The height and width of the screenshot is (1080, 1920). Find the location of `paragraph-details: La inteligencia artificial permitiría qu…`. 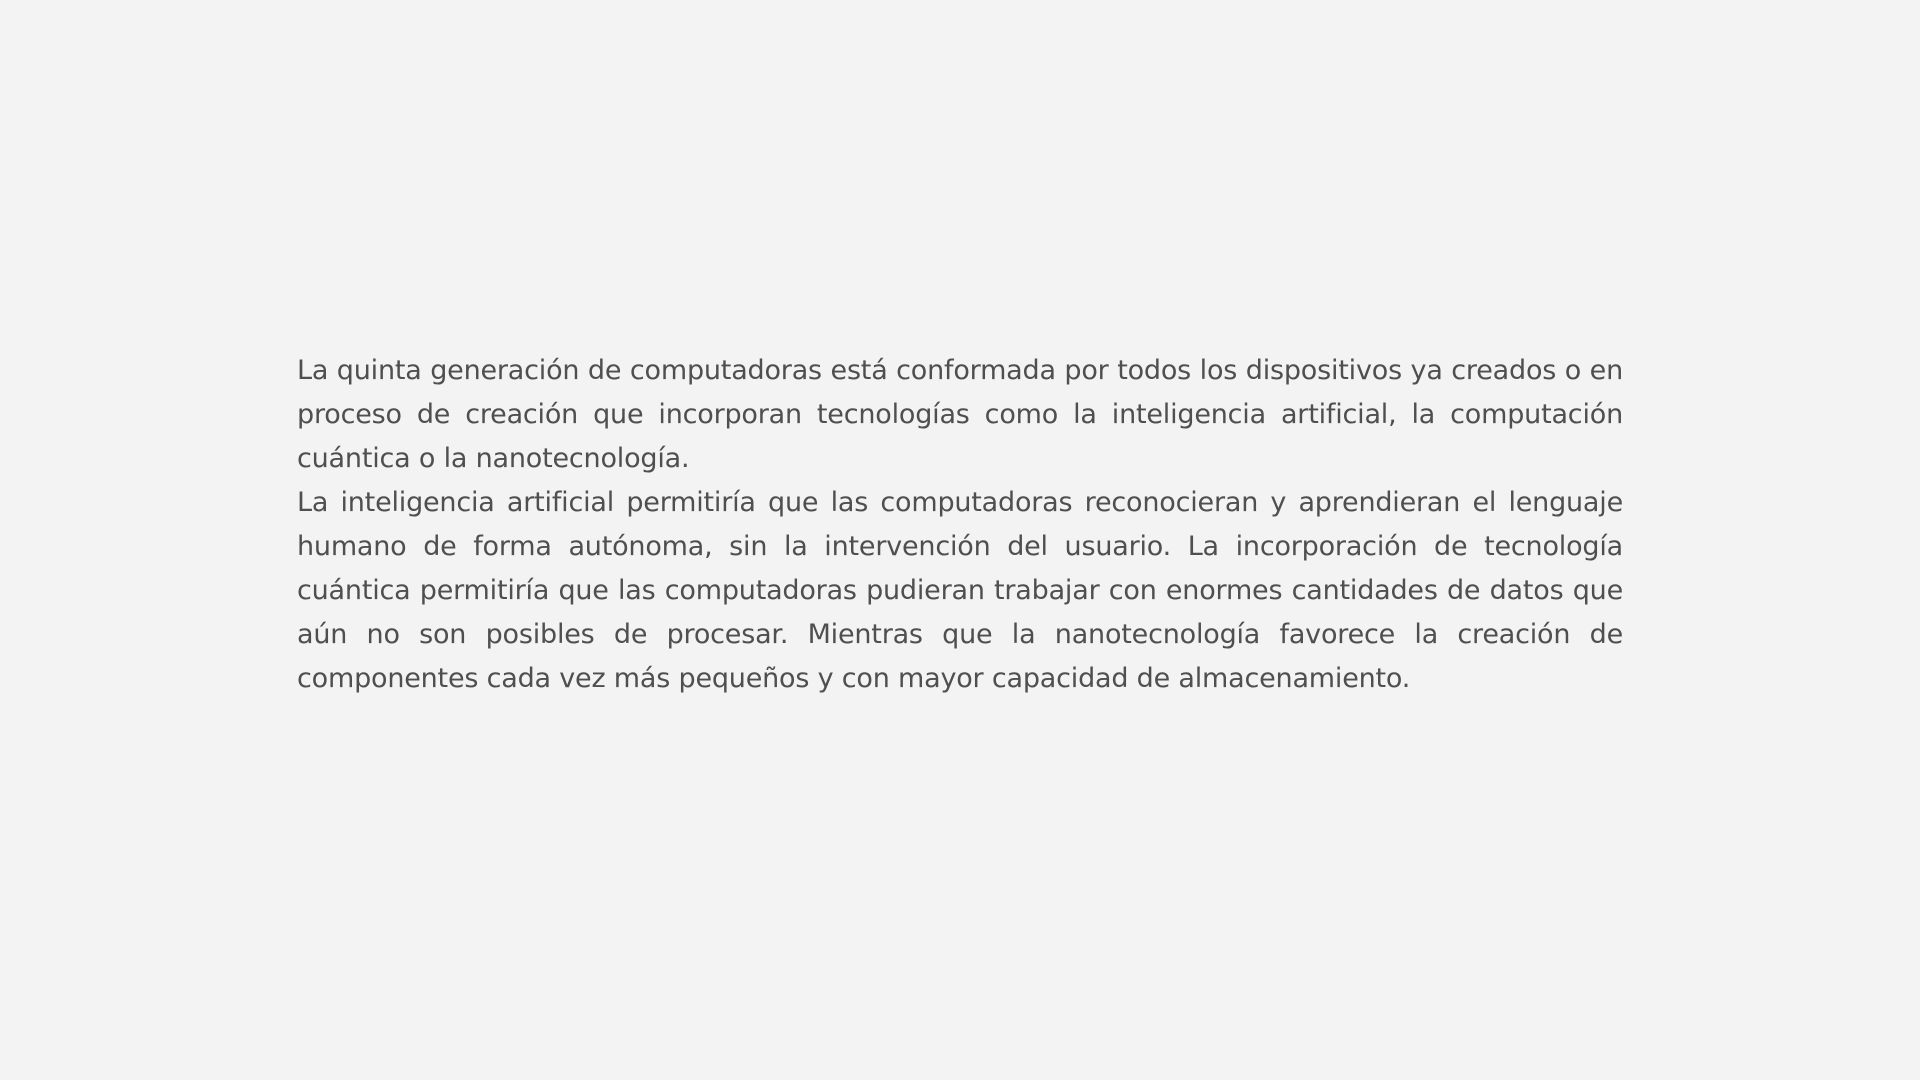

paragraph-details: La inteligencia artificial permitiría qu… is located at coordinates (960, 590).